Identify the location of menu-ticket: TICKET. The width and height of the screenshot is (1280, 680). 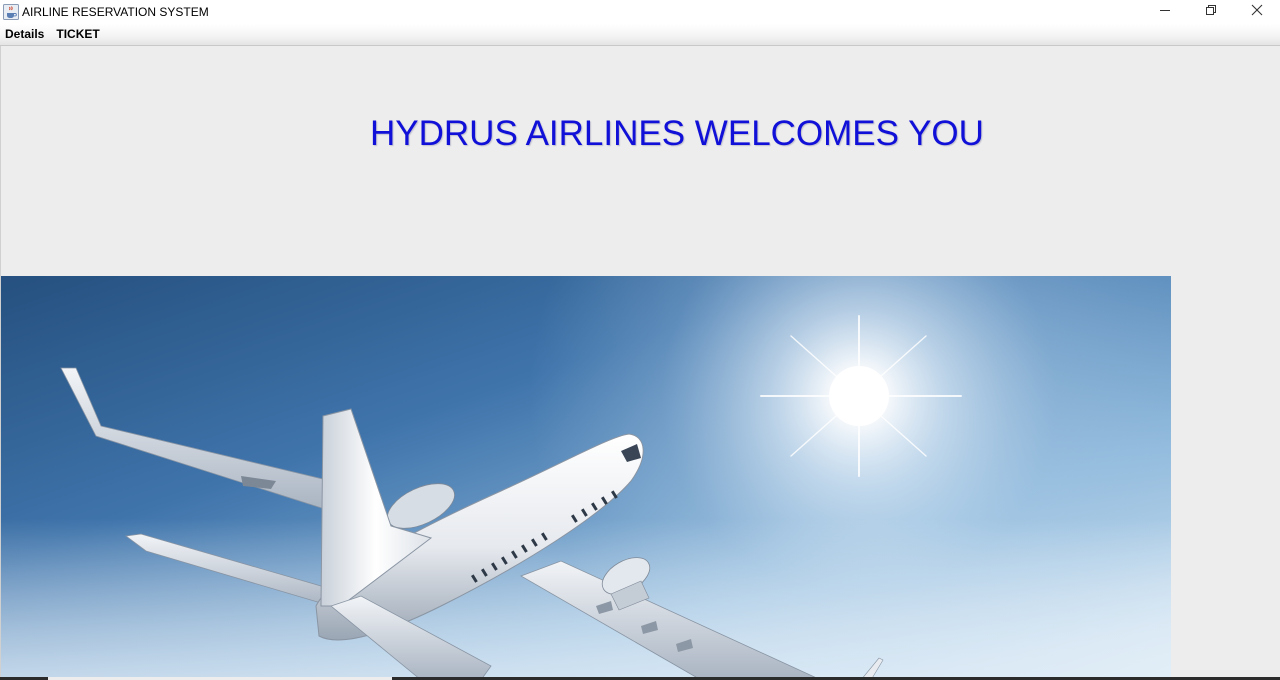
(77, 34).